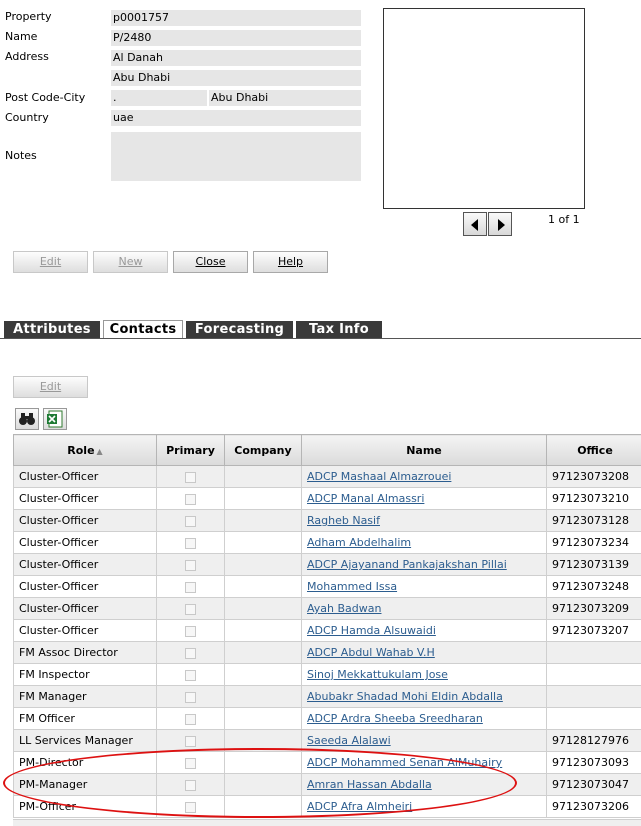 The width and height of the screenshot is (641, 826). Describe the element at coordinates (236, 156) in the screenshot. I see `notes-field` at that location.